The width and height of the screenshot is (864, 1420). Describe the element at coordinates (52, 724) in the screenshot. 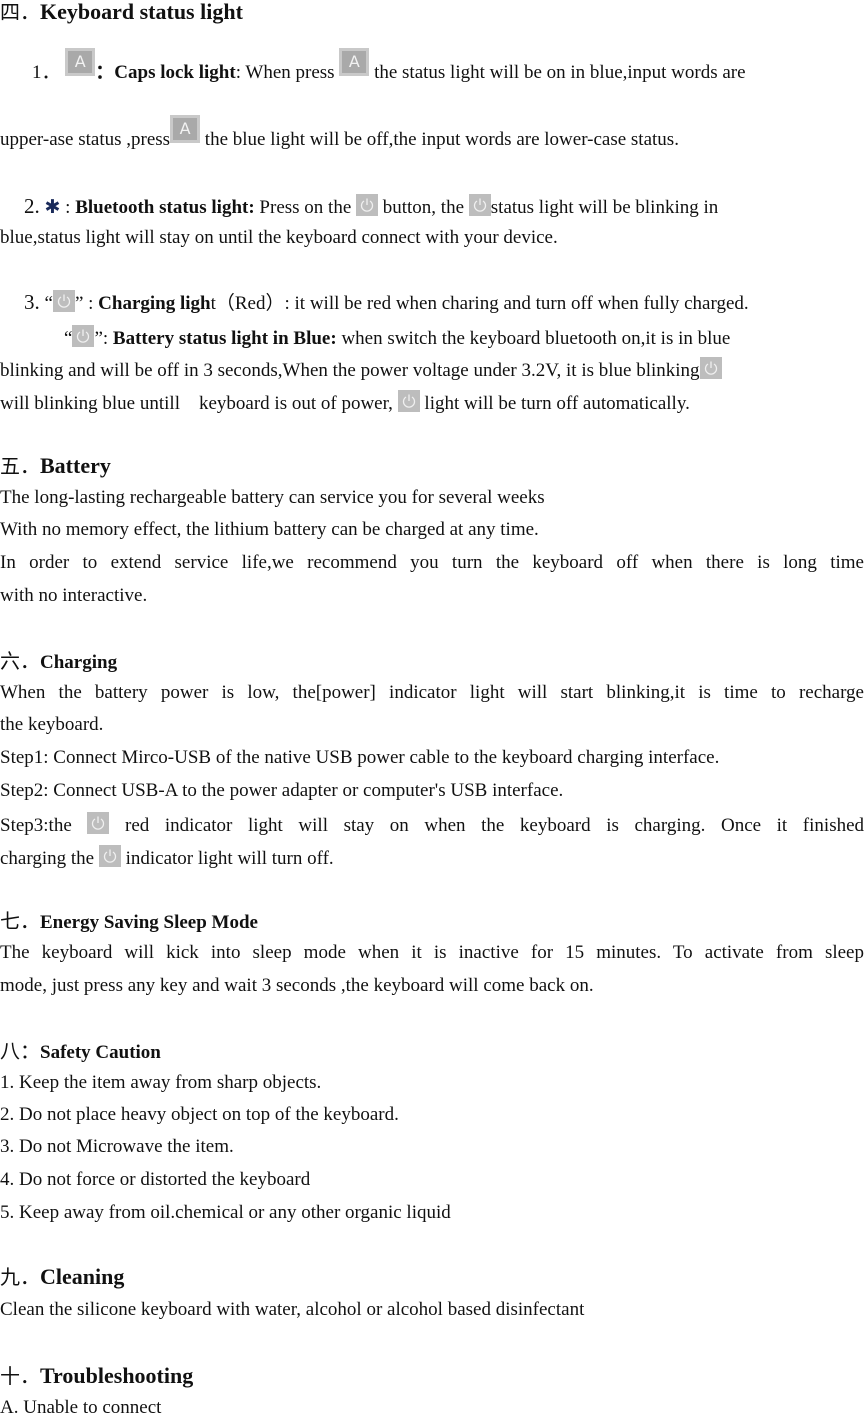

I see `paragraph-line: the keyboard.` at that location.